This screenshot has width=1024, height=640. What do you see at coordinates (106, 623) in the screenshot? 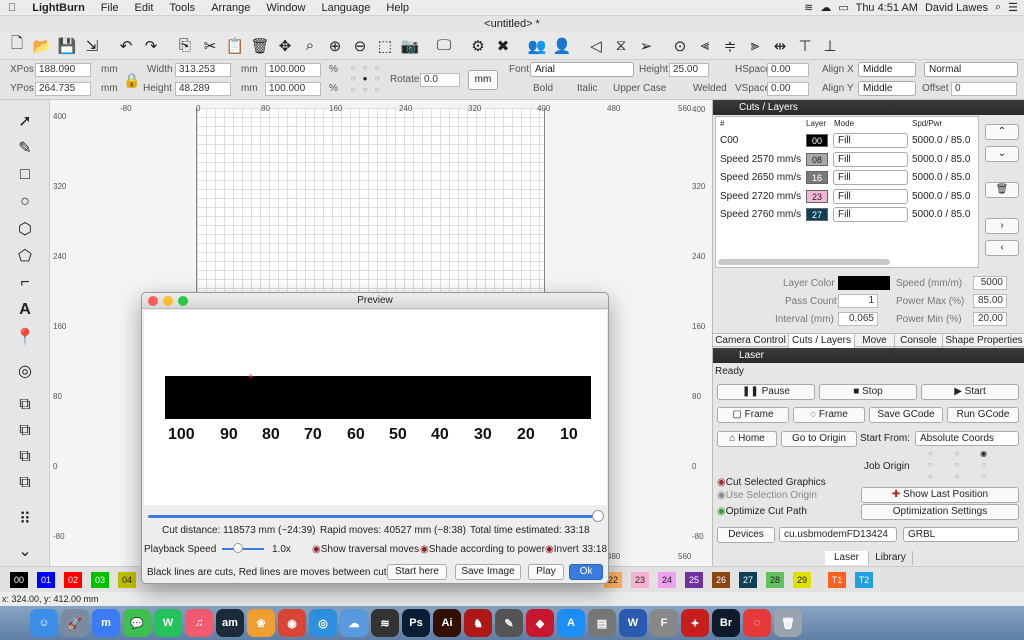
I see `dock-messenger-icon: m` at bounding box center [106, 623].